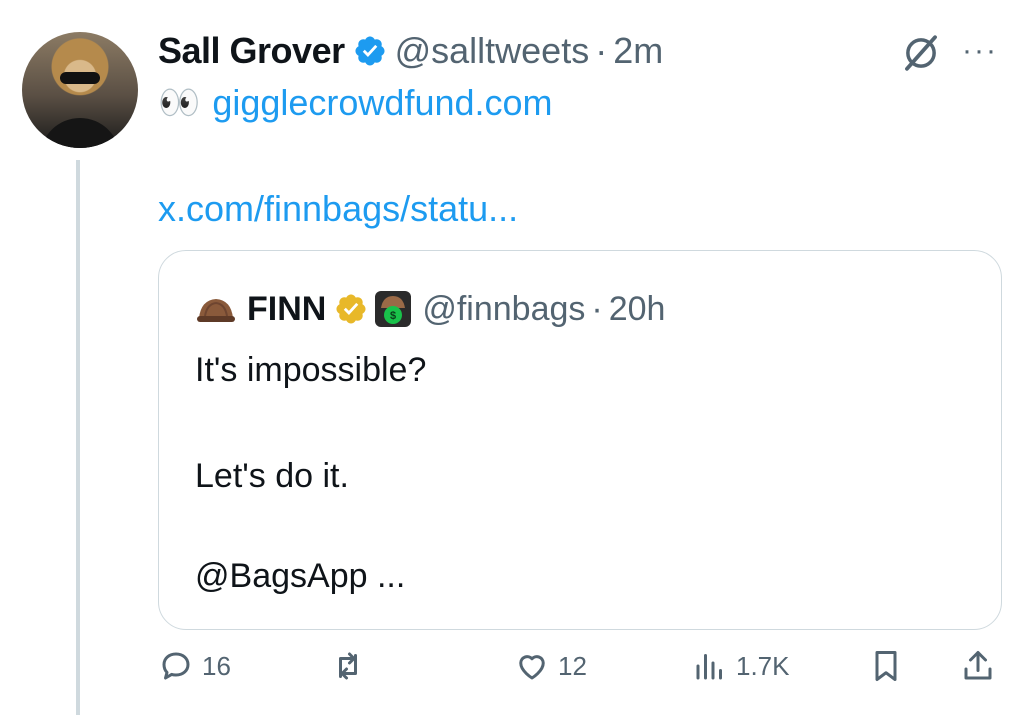  I want to click on tweet-header: Sall Grover @salltweets · 2m, so click(410, 51).